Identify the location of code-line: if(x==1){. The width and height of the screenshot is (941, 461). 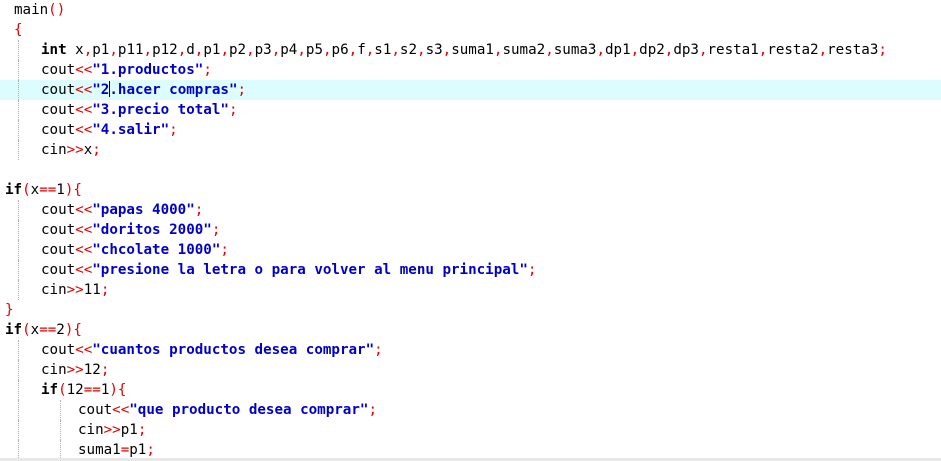
(470, 190).